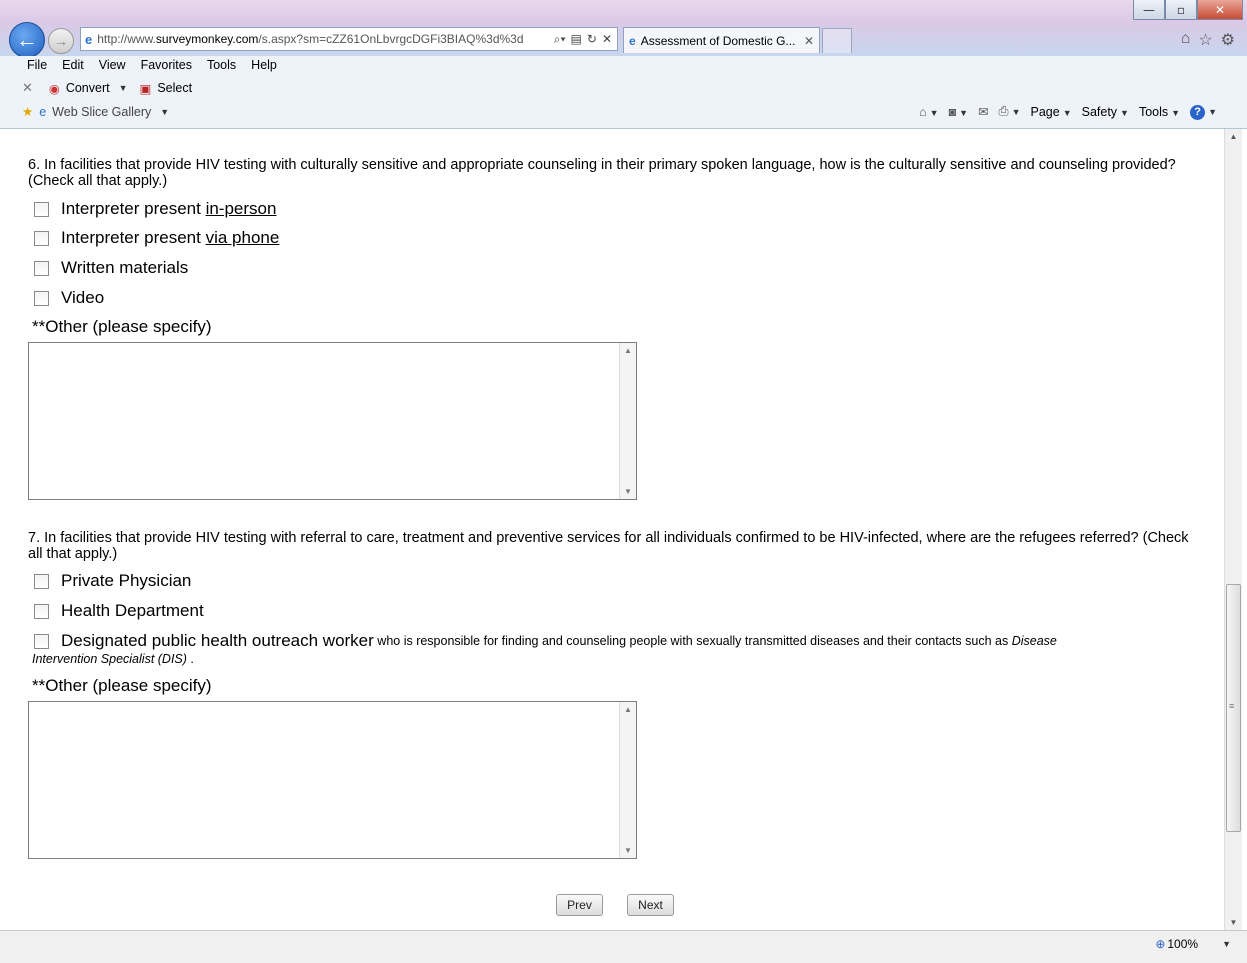 The height and width of the screenshot is (963, 1247). I want to click on zoom-dropdown-icon: ▼, so click(1226, 944).